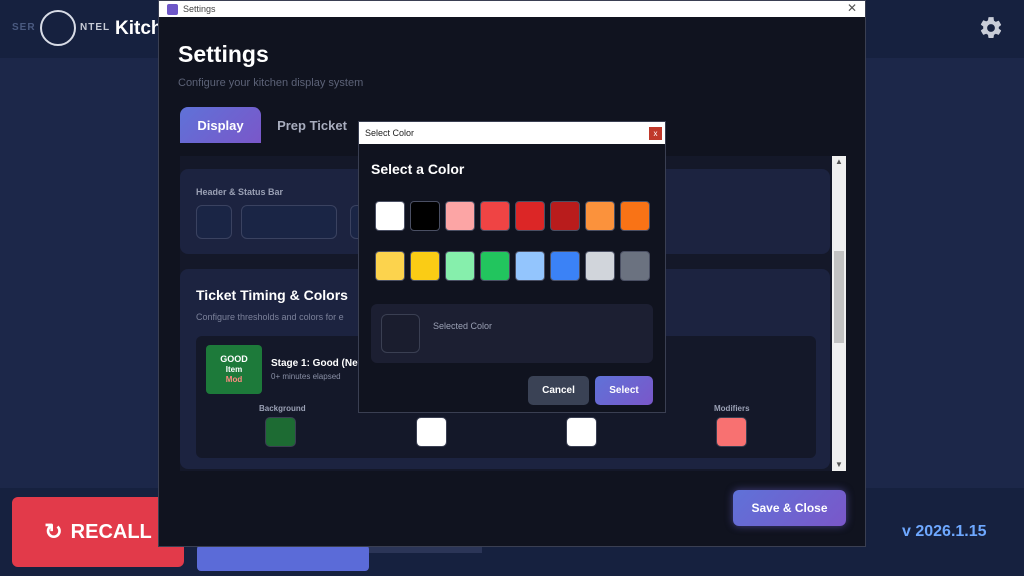 The width and height of the screenshot is (1024, 576). Describe the element at coordinates (220, 125) in the screenshot. I see `tab-display: Display` at that location.